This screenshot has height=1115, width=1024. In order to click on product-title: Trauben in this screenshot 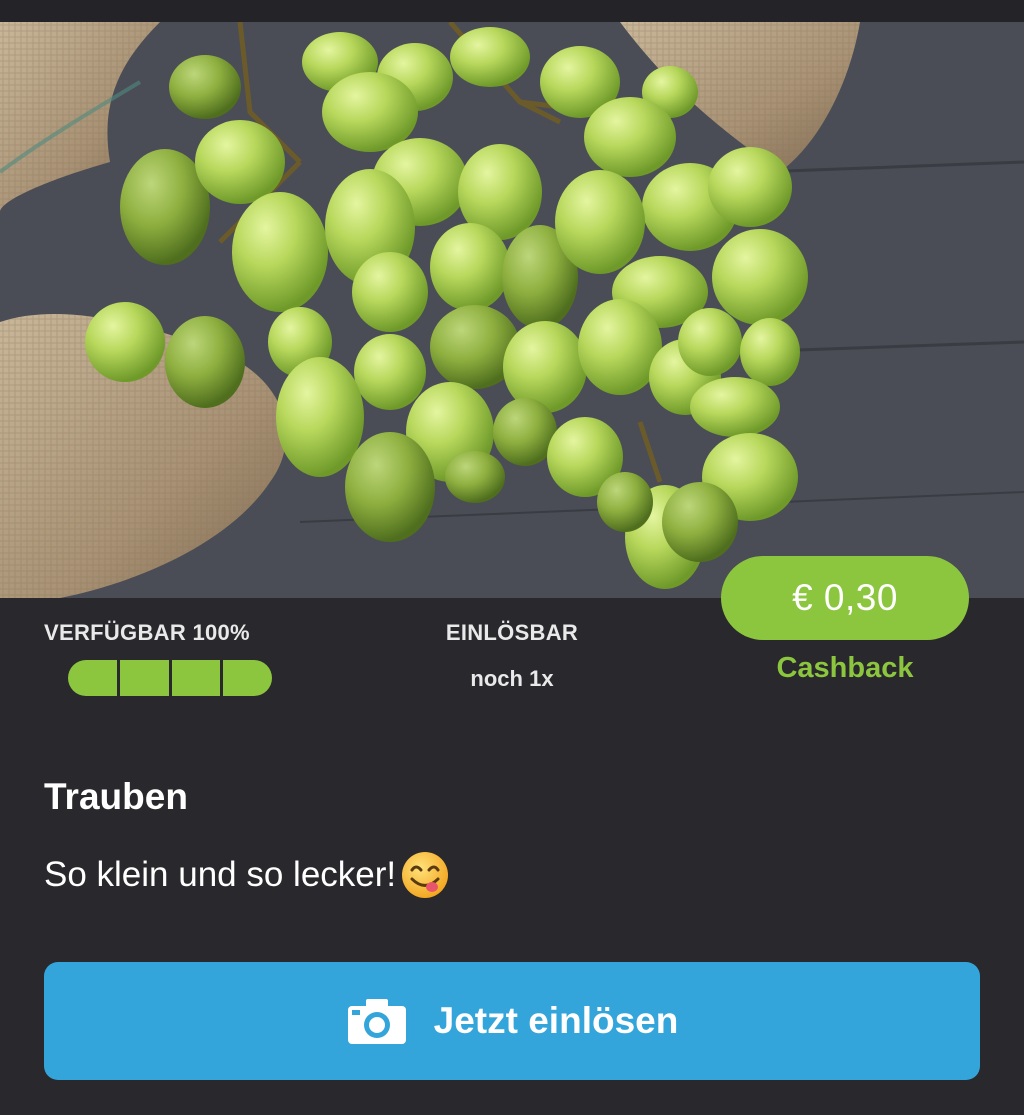, I will do `click(116, 796)`.